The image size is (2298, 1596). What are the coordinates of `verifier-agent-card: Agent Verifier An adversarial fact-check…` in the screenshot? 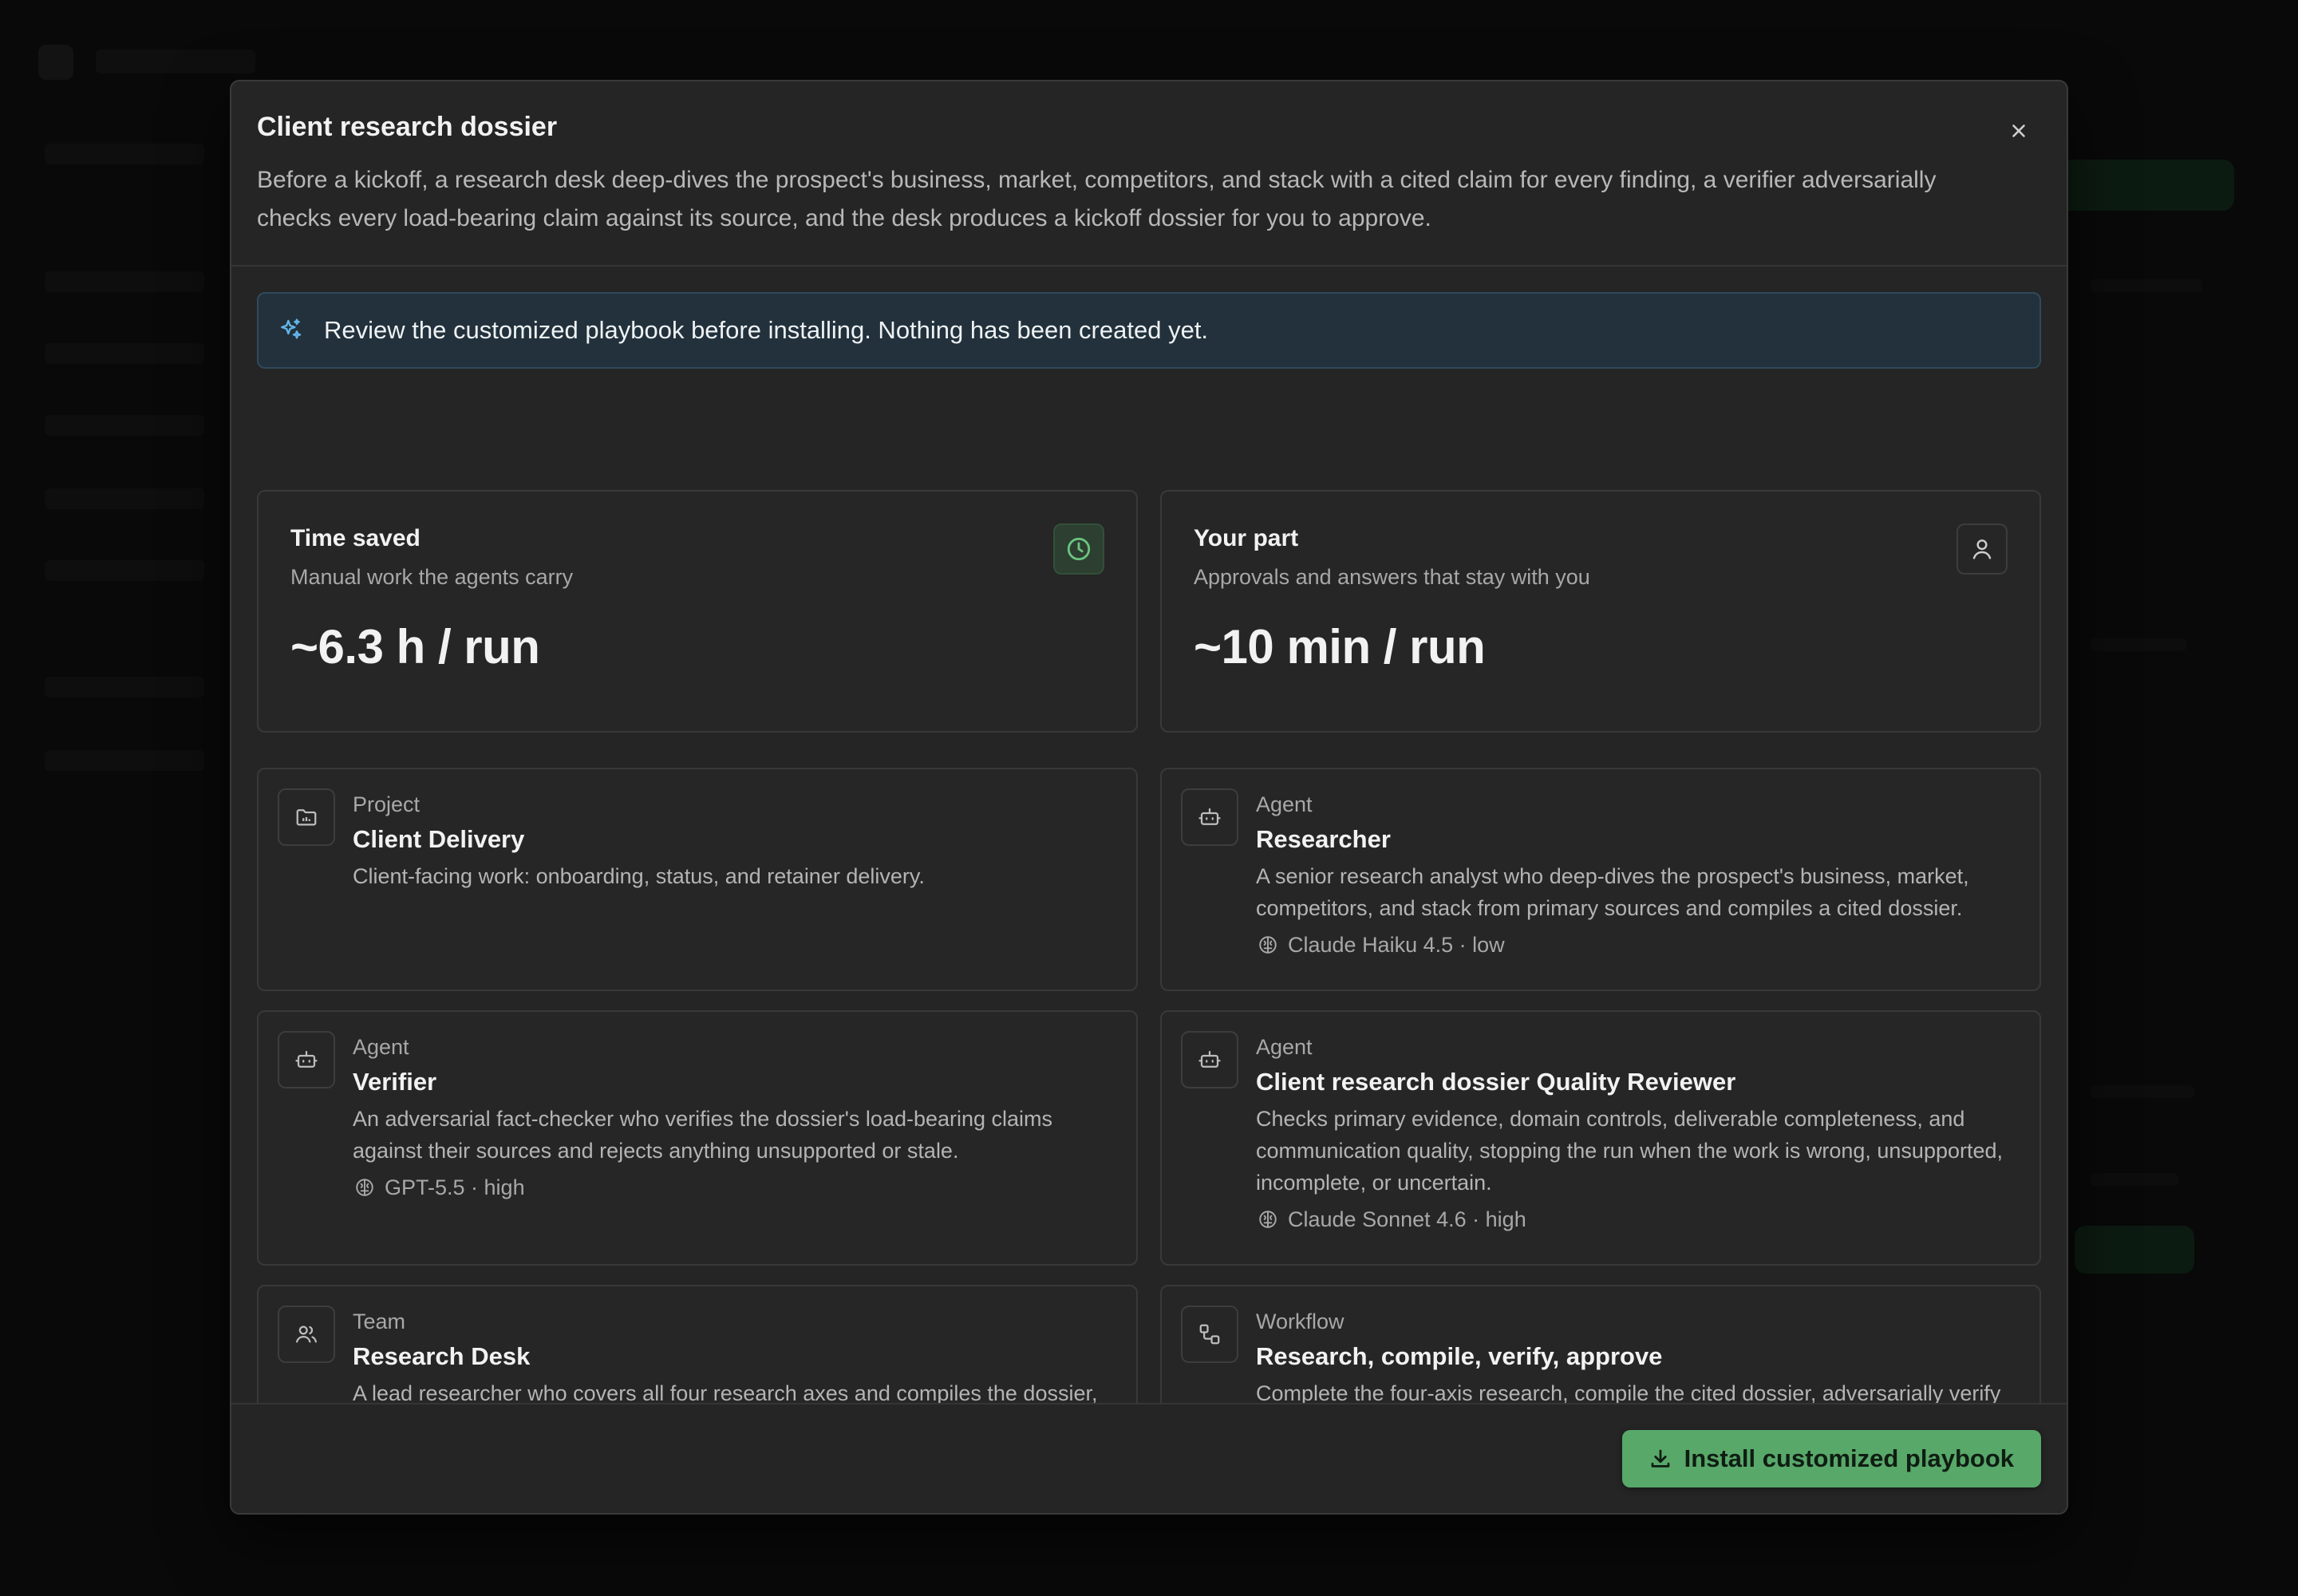 It's located at (698, 1138).